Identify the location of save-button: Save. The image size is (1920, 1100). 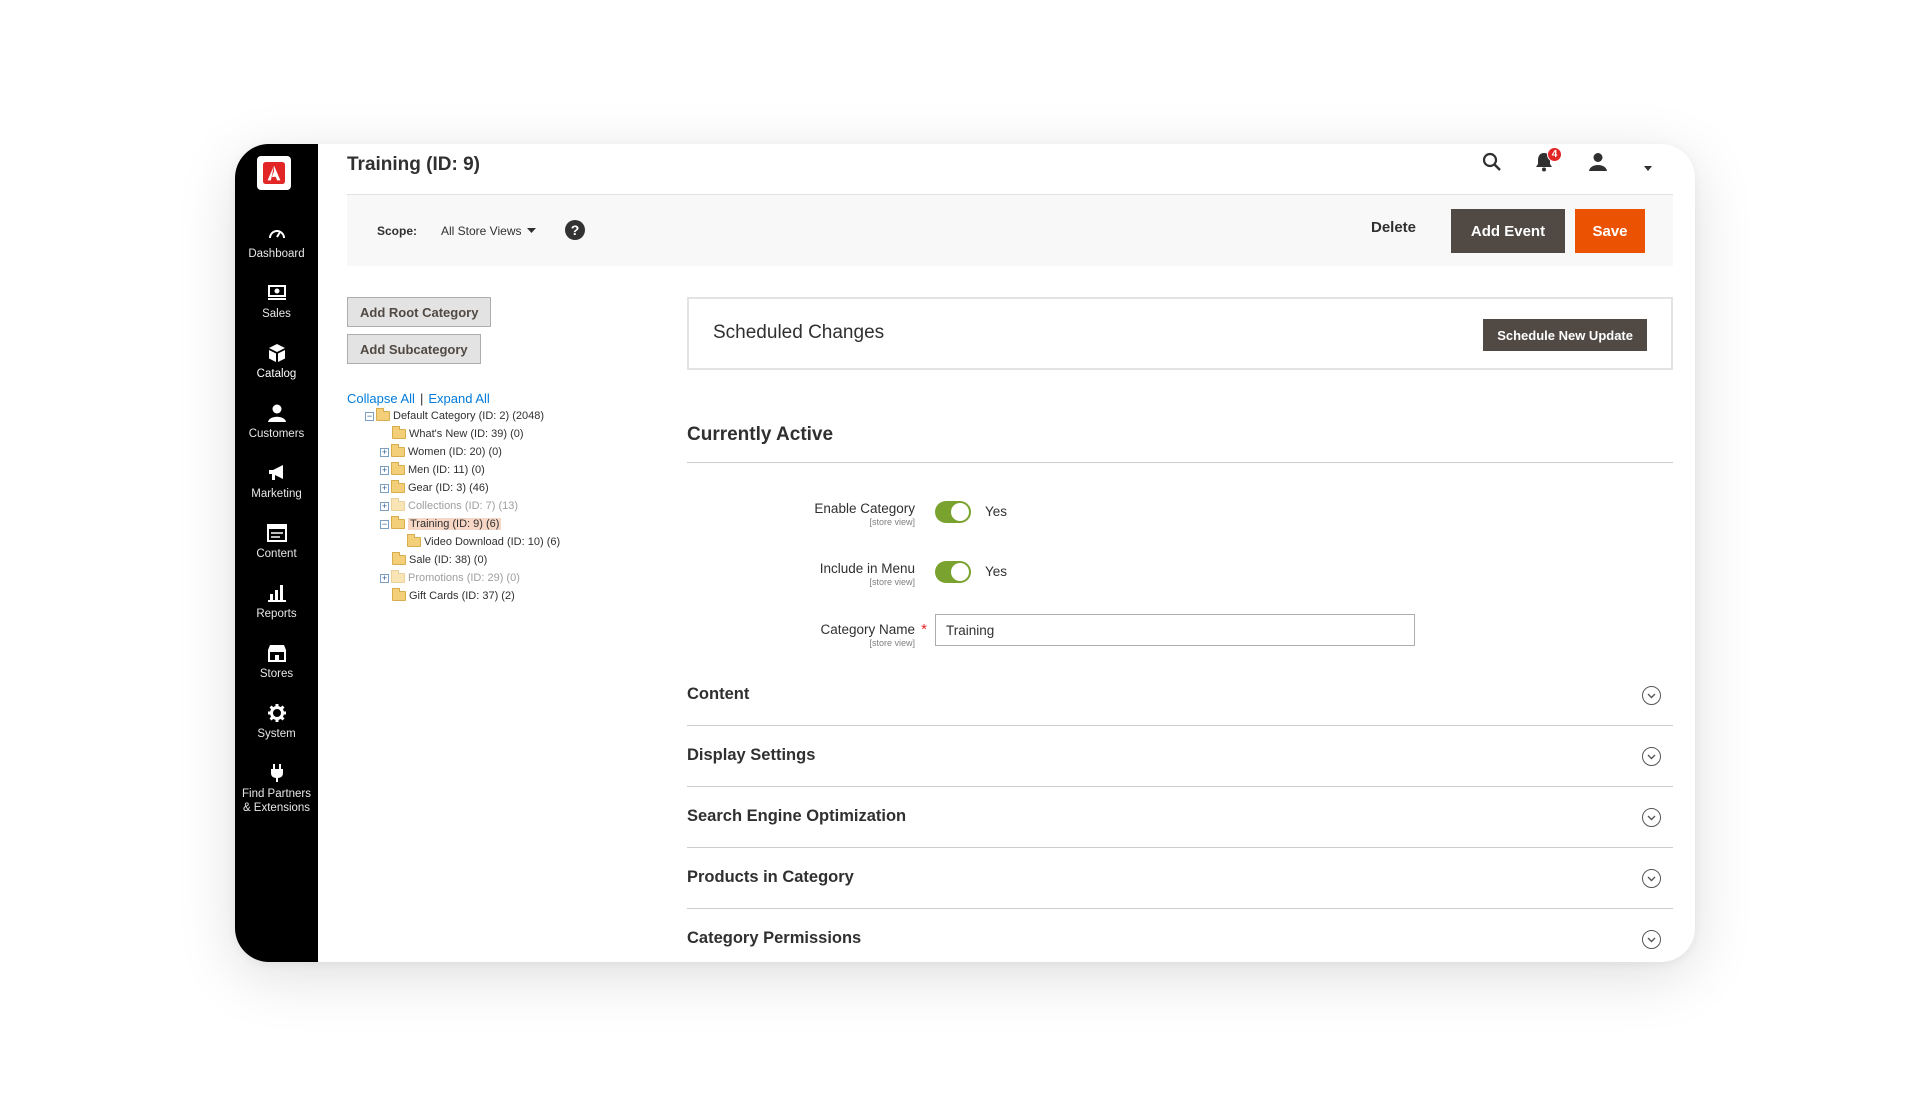
(1610, 231).